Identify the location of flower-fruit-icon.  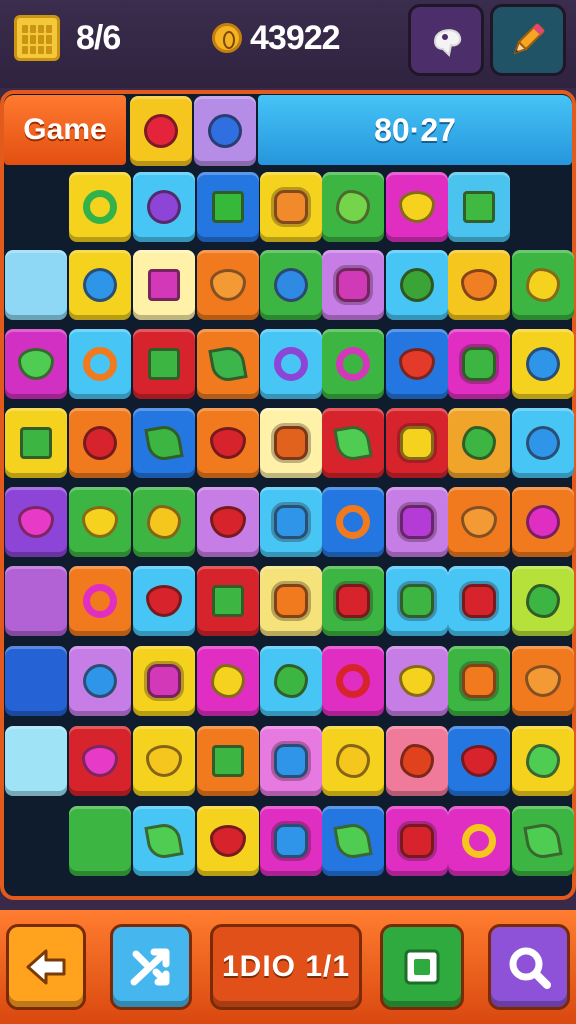
(417, 522).